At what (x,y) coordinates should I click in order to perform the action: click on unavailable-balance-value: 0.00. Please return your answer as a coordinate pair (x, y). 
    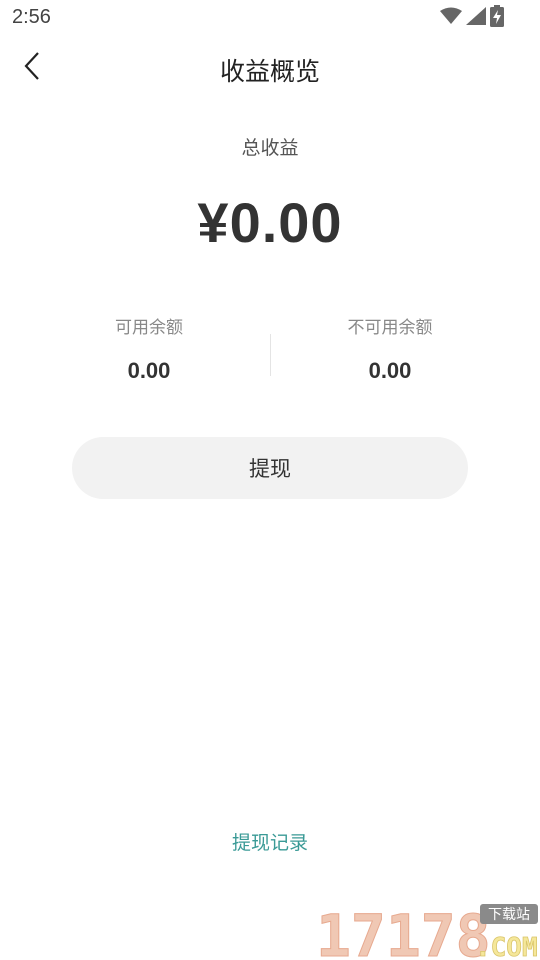
    Looking at the image, I should click on (390, 370).